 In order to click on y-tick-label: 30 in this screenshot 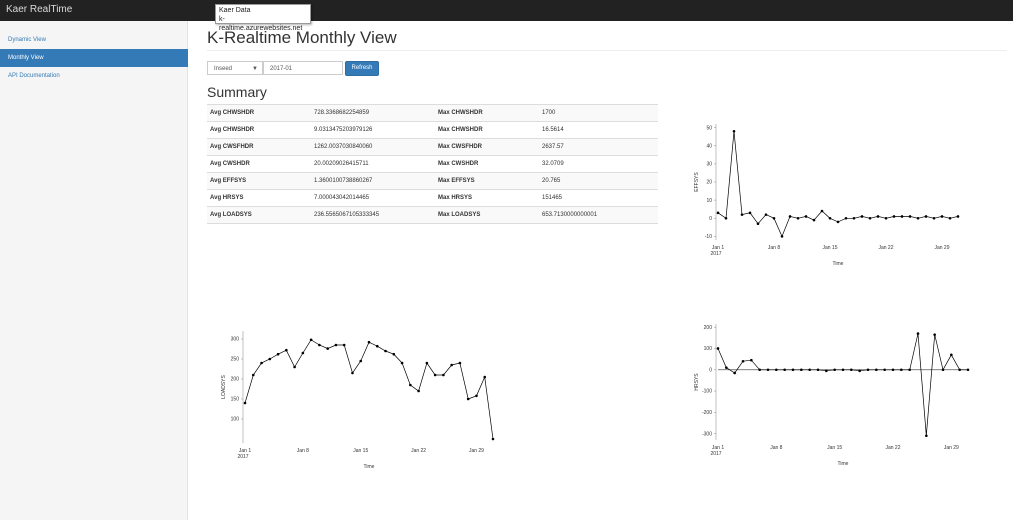, I will do `click(709, 165)`.